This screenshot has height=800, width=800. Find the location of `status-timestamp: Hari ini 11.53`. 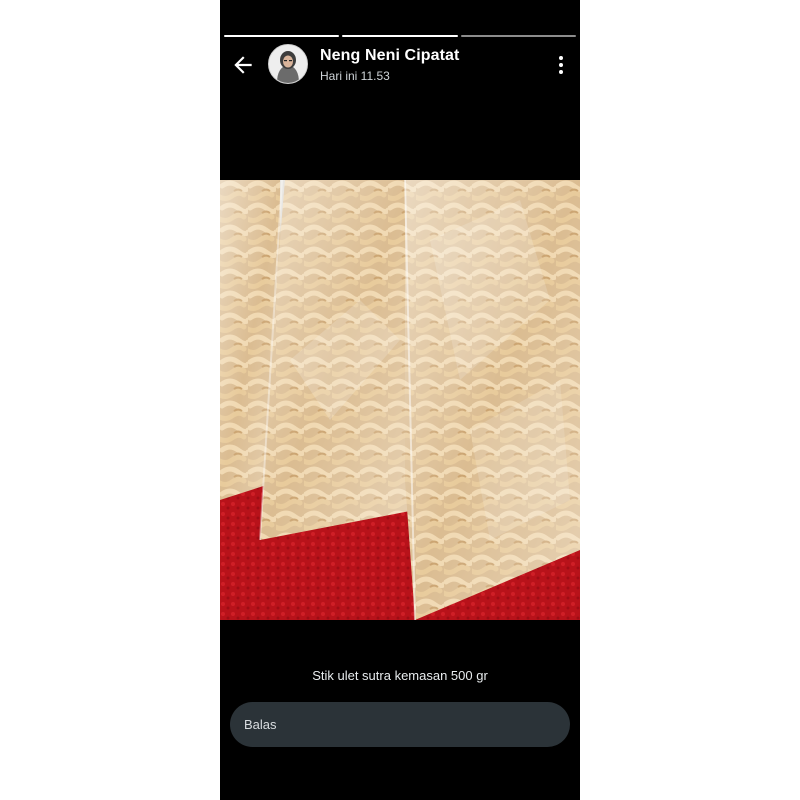

status-timestamp: Hari ini 11.53 is located at coordinates (355, 76).